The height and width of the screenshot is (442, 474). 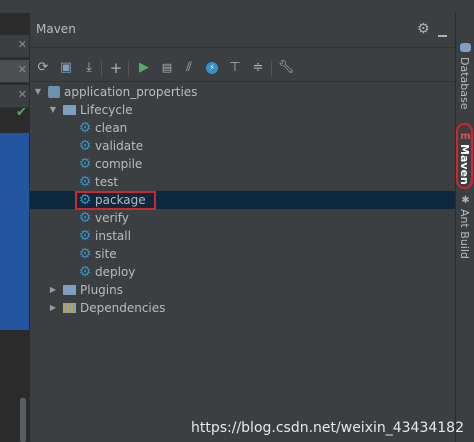 What do you see at coordinates (464, 234) in the screenshot?
I see `ant-build-tab: Ant Build` at bounding box center [464, 234].